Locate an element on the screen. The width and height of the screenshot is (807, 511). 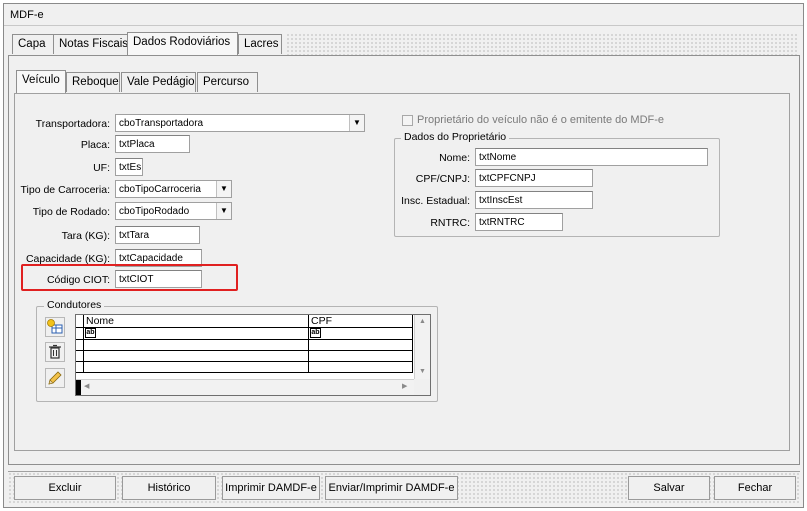
scroll-corner is located at coordinates (422, 387).